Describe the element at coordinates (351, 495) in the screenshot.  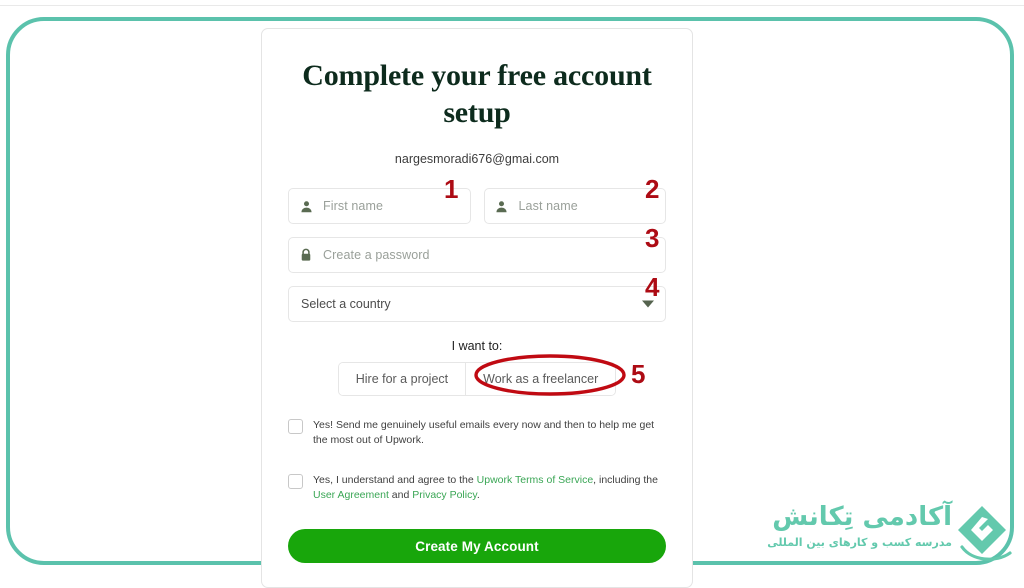
I see `user-agreement-link: User Agreement` at that location.